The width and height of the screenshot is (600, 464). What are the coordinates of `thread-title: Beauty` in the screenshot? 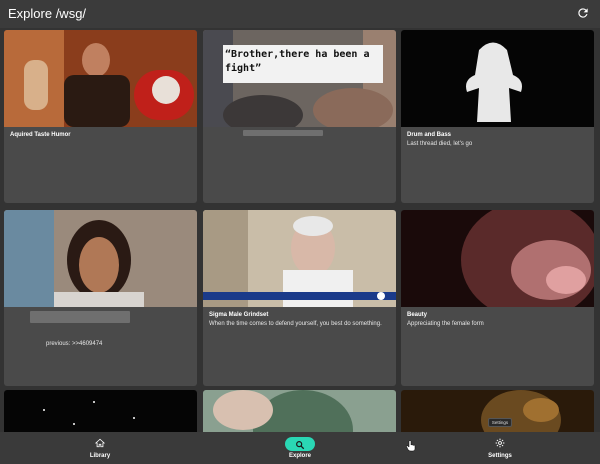 It's located at (417, 315).